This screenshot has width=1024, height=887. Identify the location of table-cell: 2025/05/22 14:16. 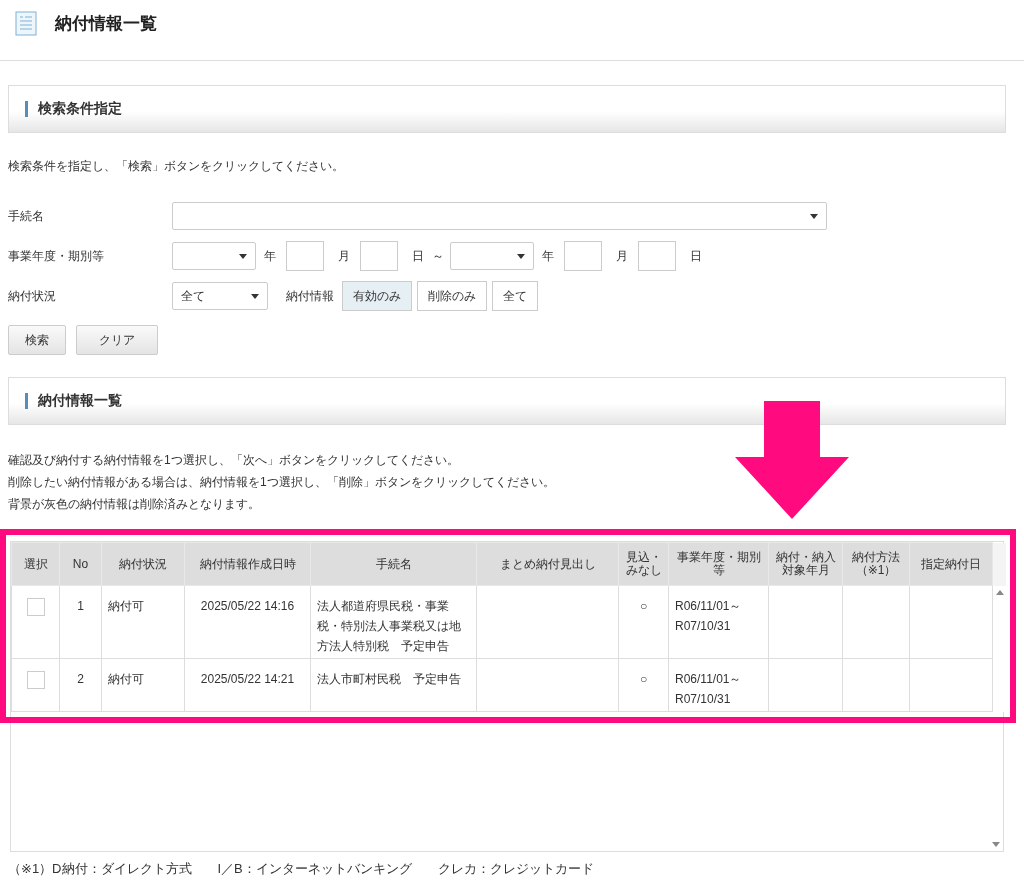
(247, 606).